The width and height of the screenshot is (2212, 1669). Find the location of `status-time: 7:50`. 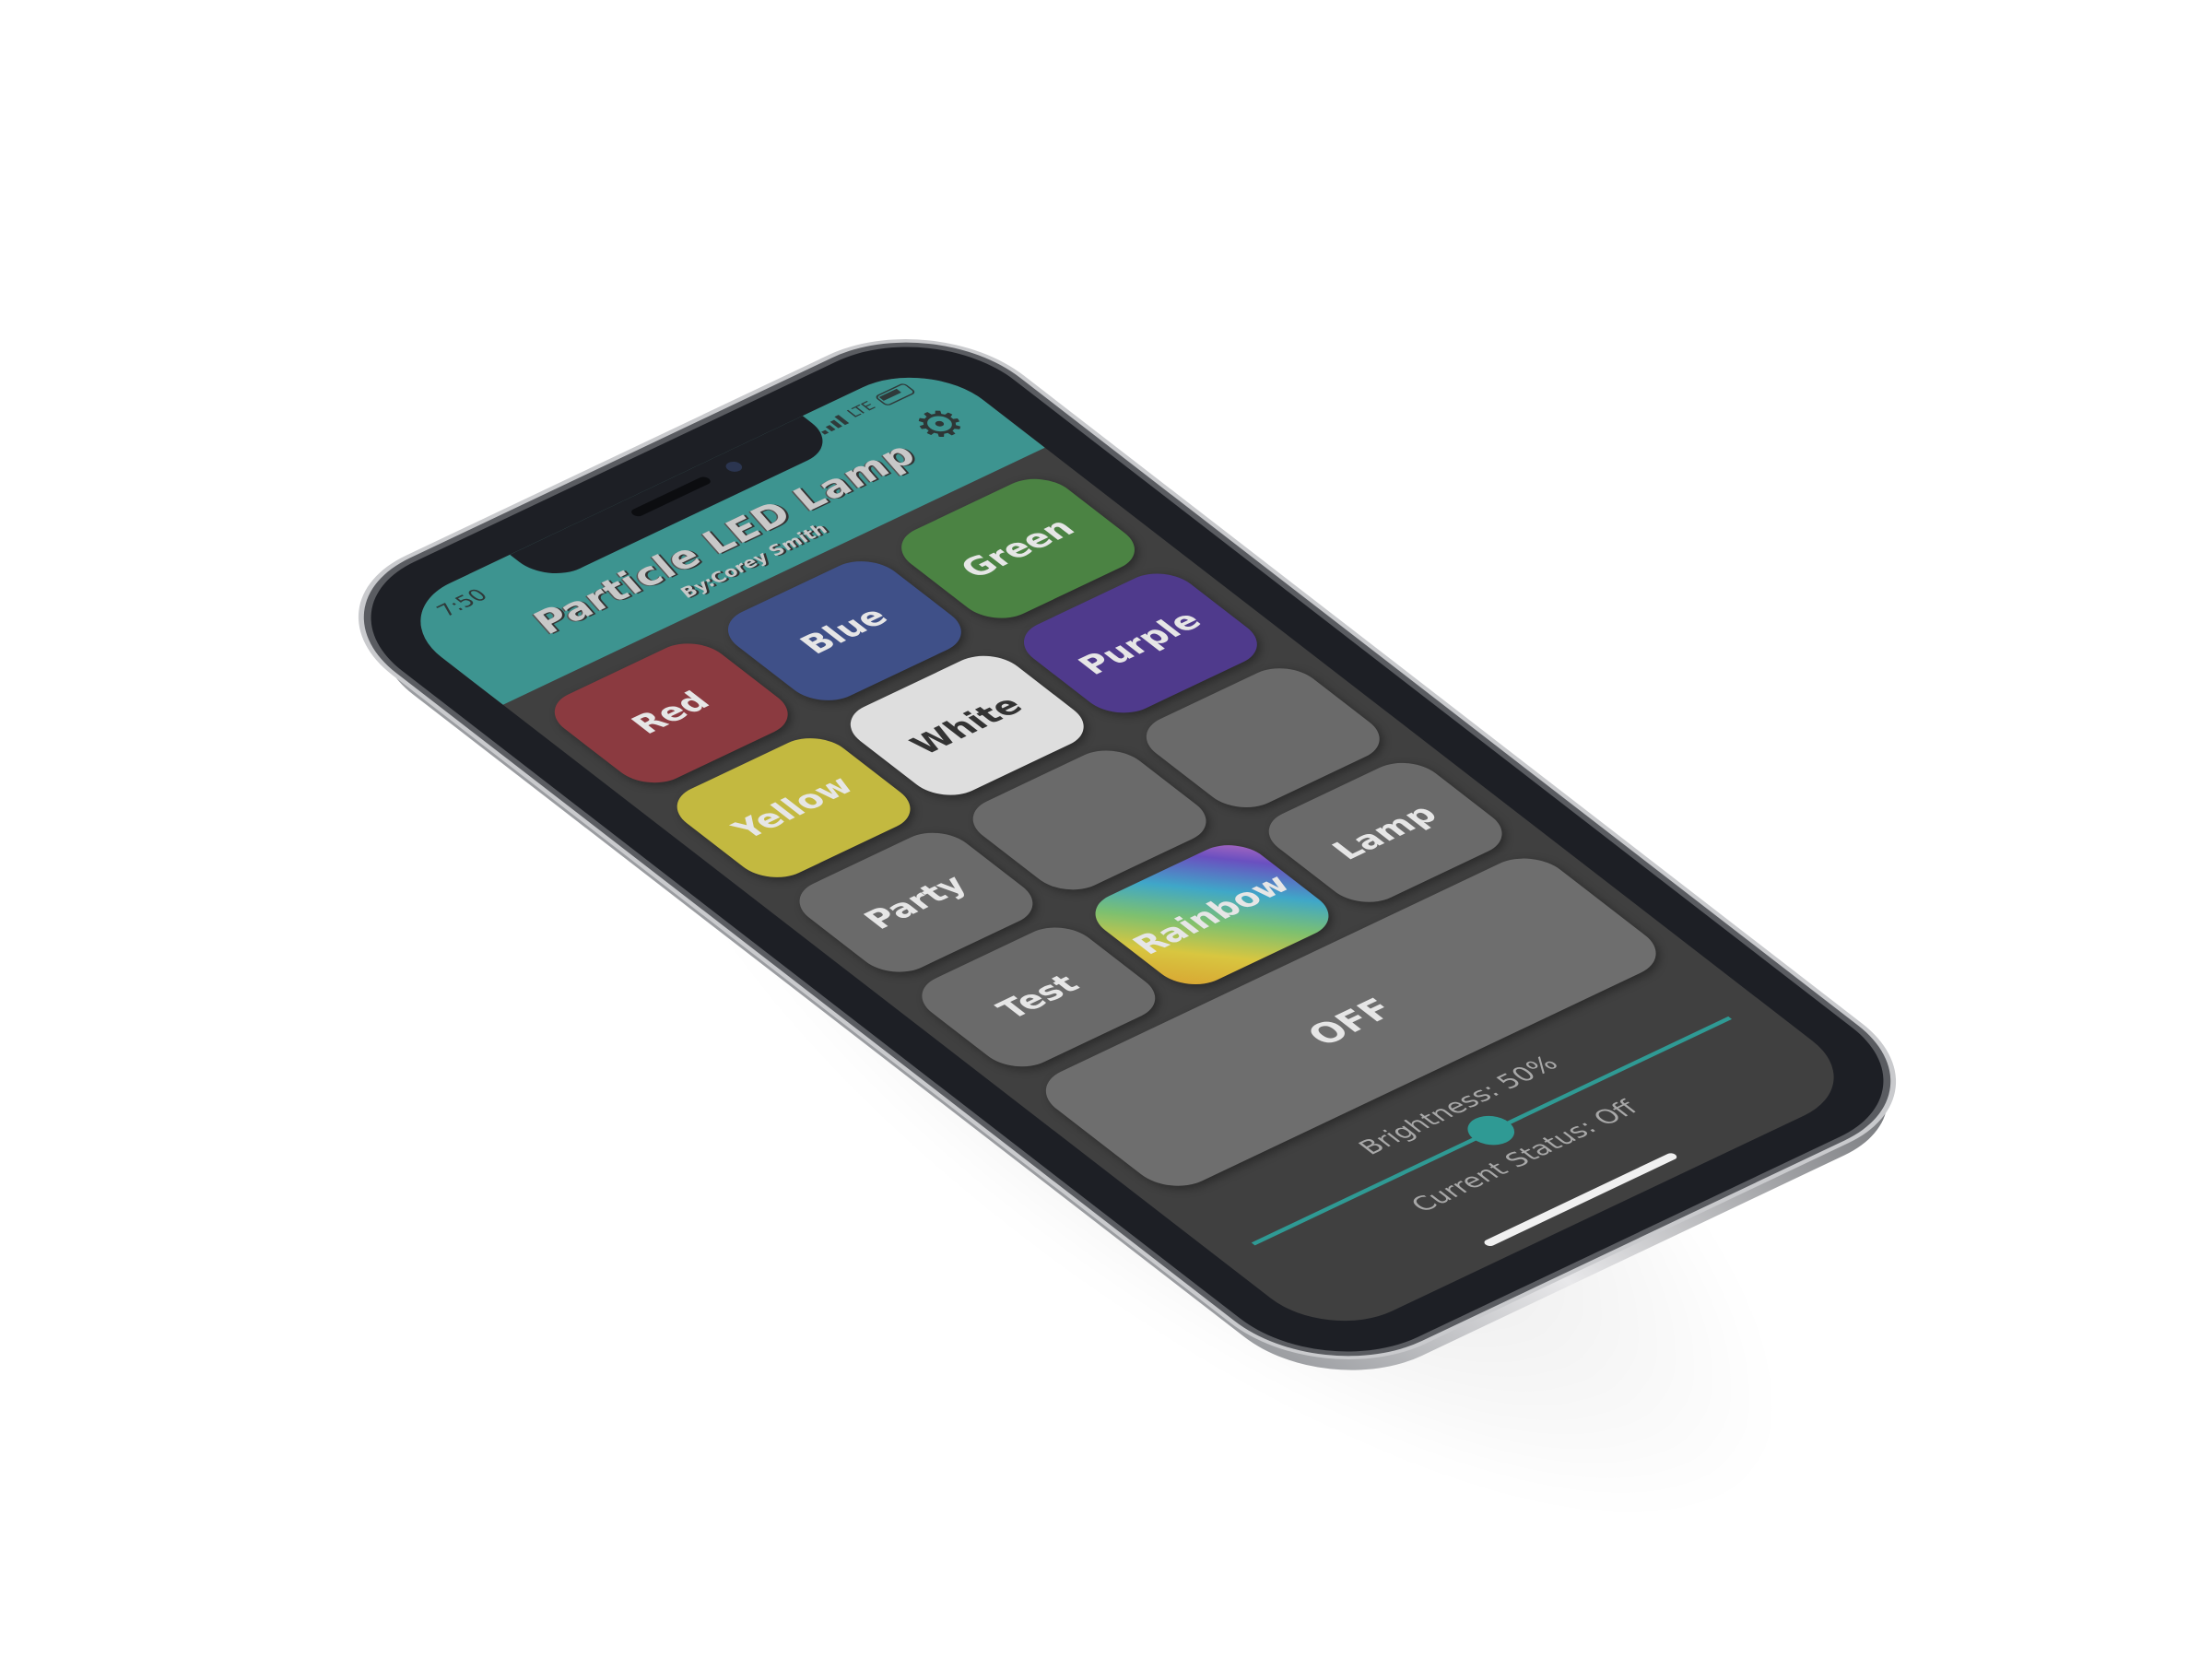

status-time: 7:50 is located at coordinates (462, 603).